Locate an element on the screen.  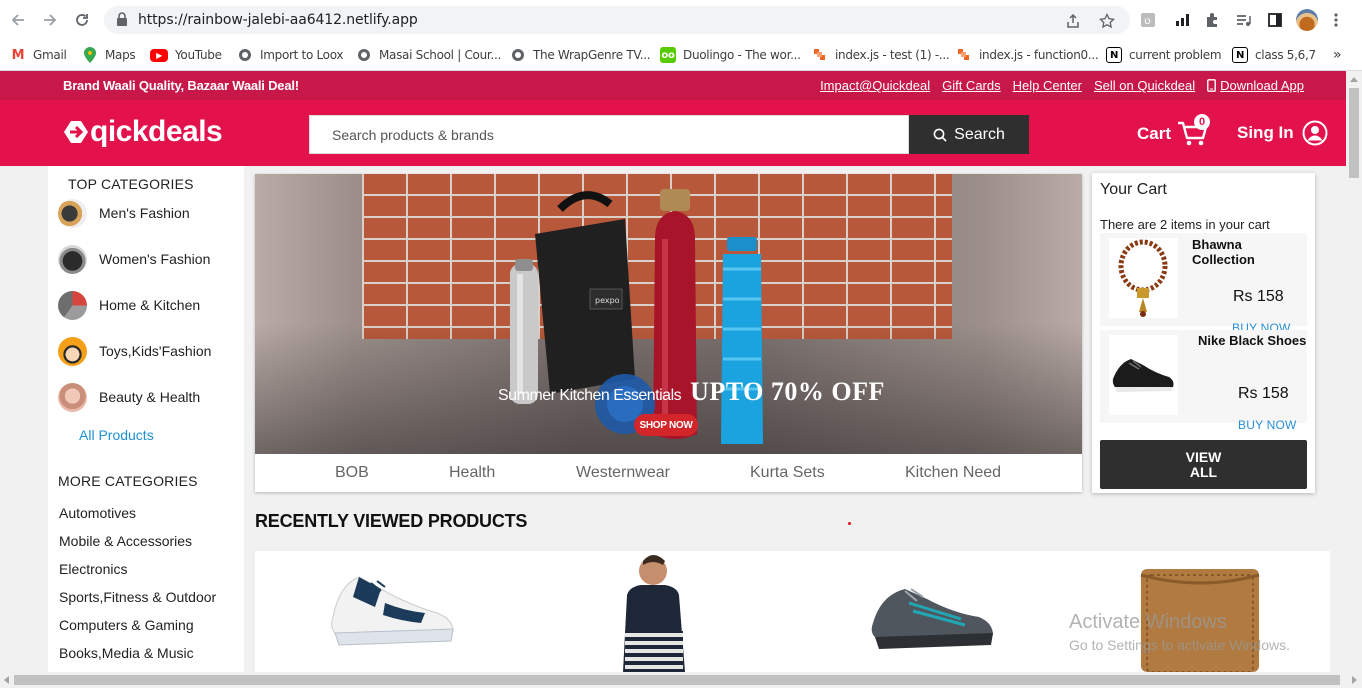
bookmark-class-567: Nclass 5,6,7 is located at coordinates (1274, 55).